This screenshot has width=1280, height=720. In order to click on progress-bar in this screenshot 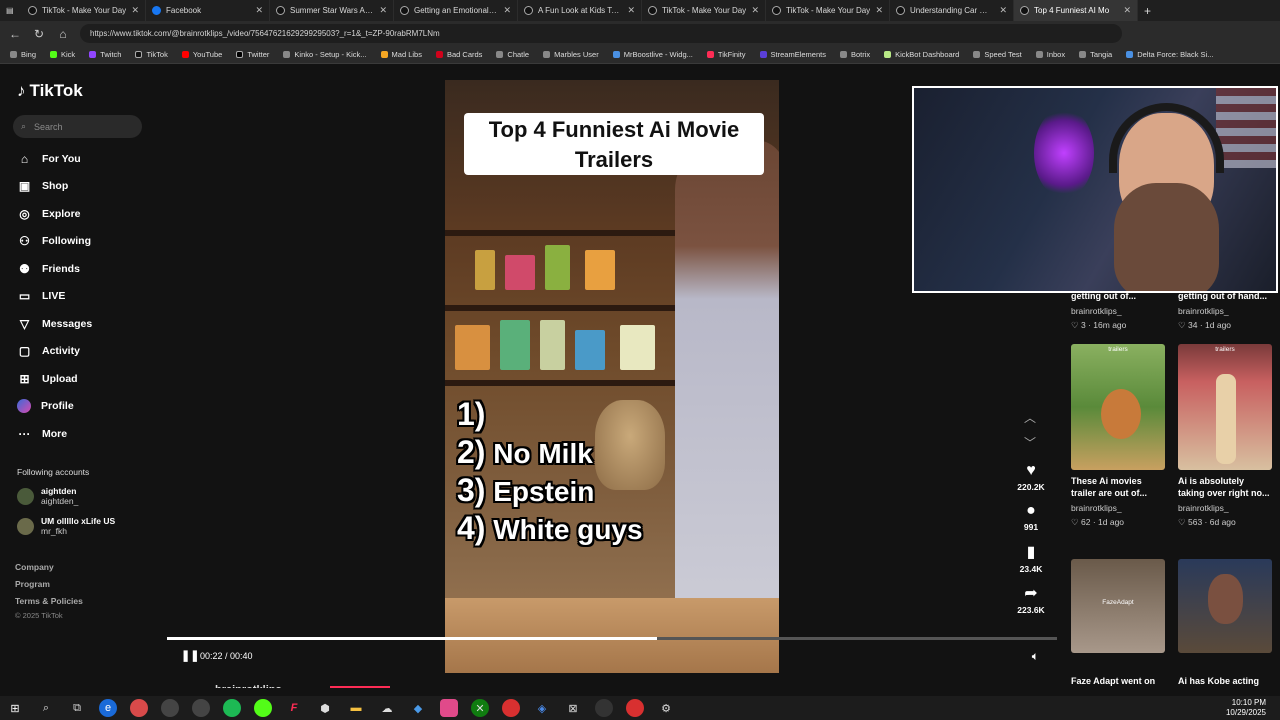, I will do `click(612, 638)`.